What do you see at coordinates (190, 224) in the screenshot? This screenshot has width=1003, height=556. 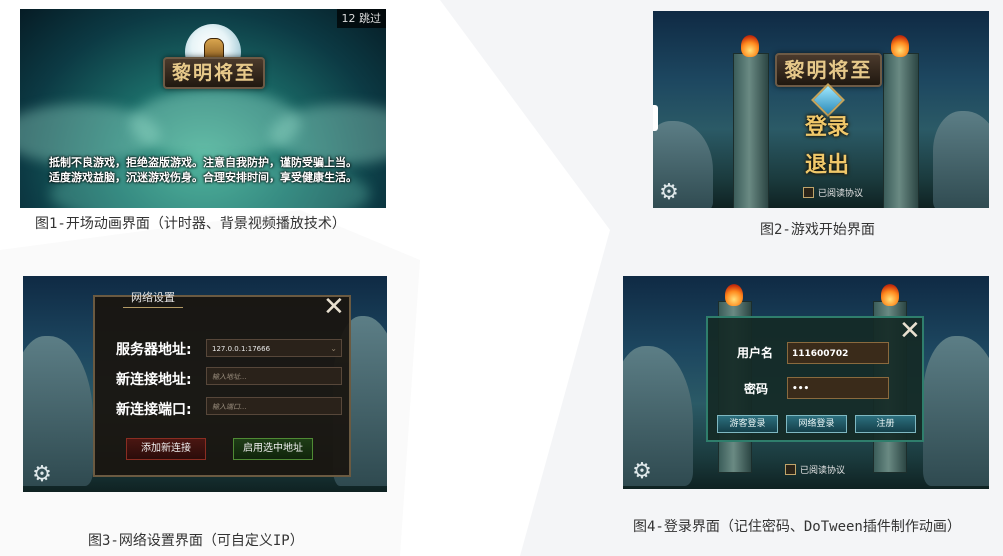 I see `caption-1: 图1-开场动画界面（计时器、背景视频播放技术）` at bounding box center [190, 224].